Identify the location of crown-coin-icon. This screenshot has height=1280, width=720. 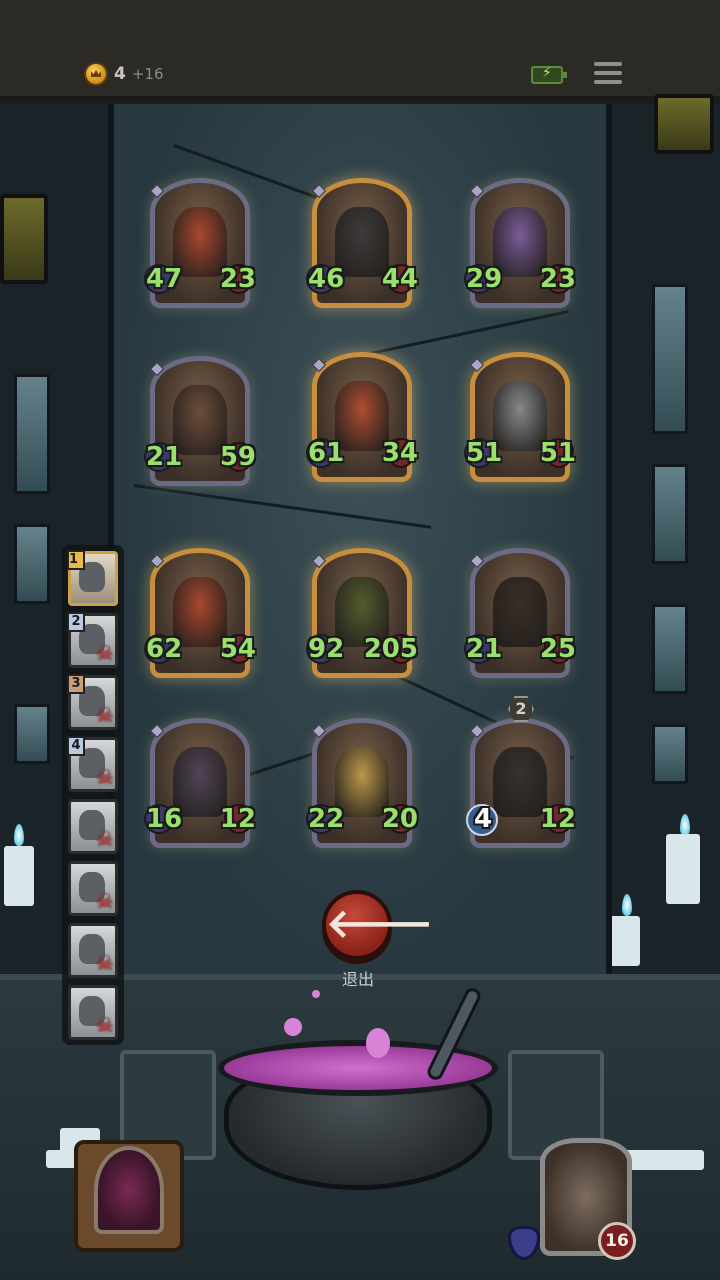
(96, 74).